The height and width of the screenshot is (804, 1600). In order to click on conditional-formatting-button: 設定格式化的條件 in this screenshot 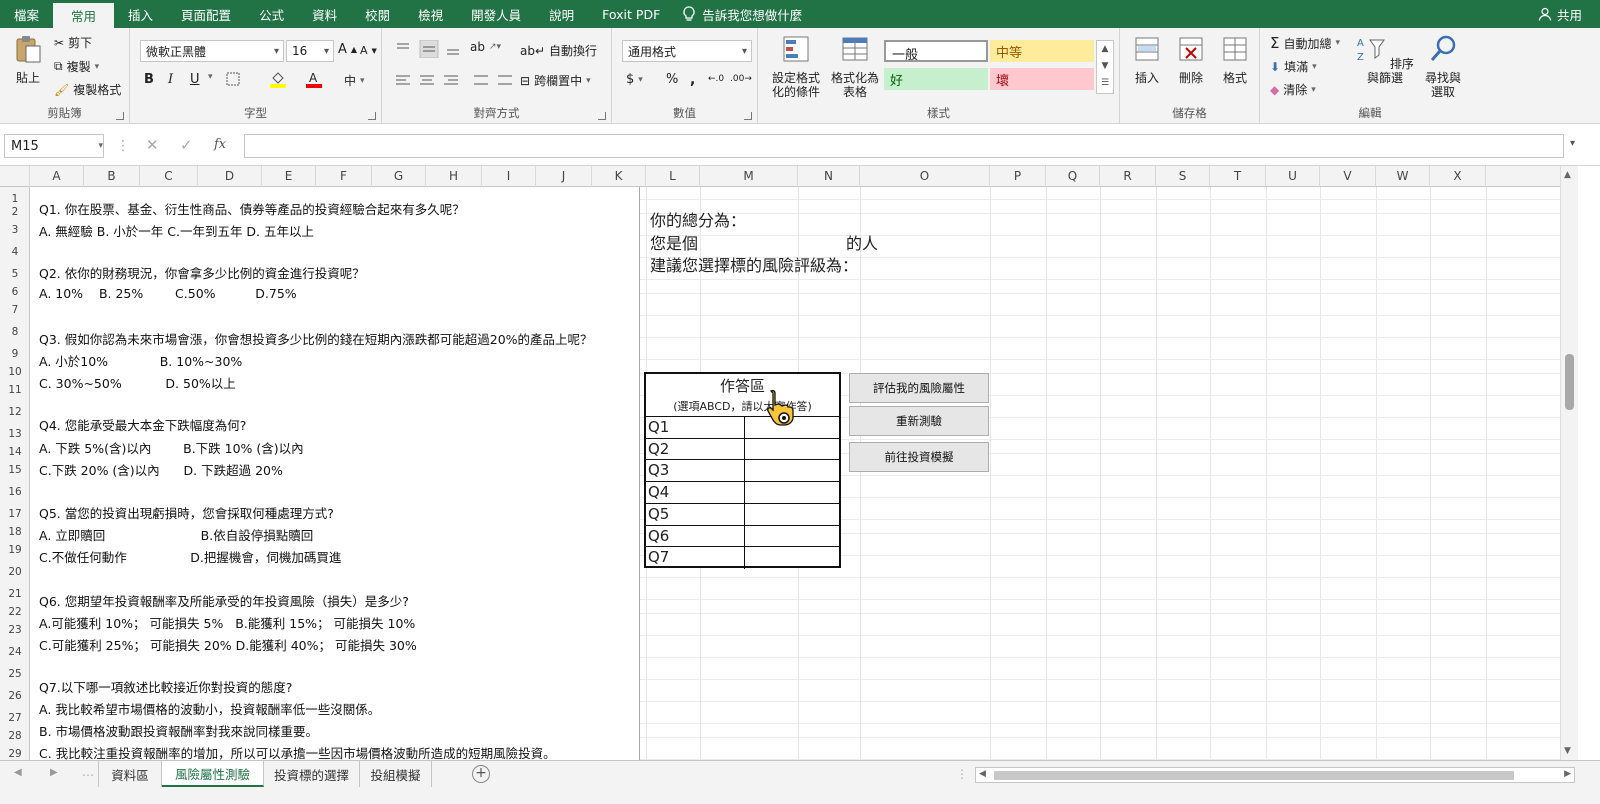, I will do `click(796, 66)`.